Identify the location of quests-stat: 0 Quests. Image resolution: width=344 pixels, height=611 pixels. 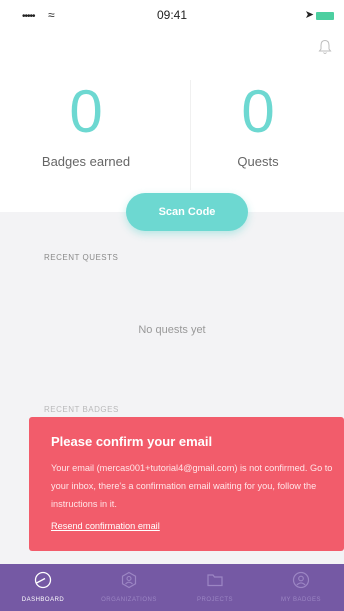
(258, 120).